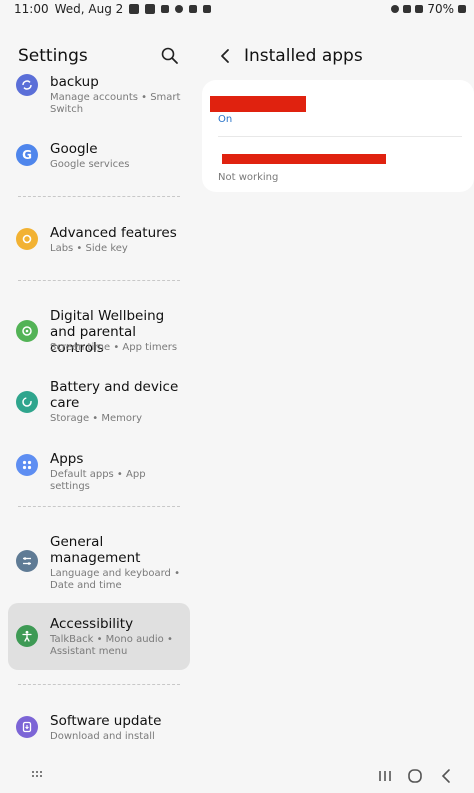 The image size is (474, 793). I want to click on settings-item-title: backup, so click(74, 82).